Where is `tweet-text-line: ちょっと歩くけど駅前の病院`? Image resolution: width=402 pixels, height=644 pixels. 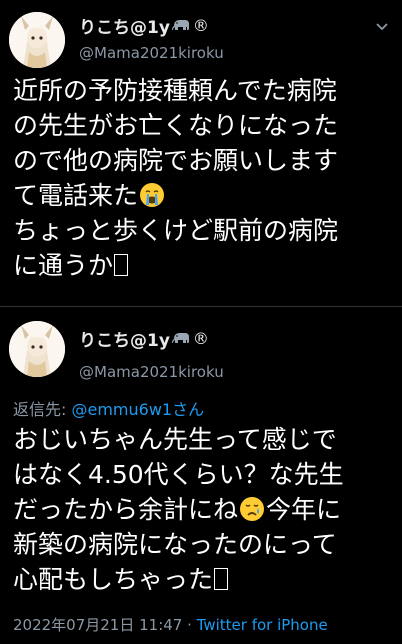
tweet-text-line: ちょっと歩くけど駅前の病院 is located at coordinates (176, 230).